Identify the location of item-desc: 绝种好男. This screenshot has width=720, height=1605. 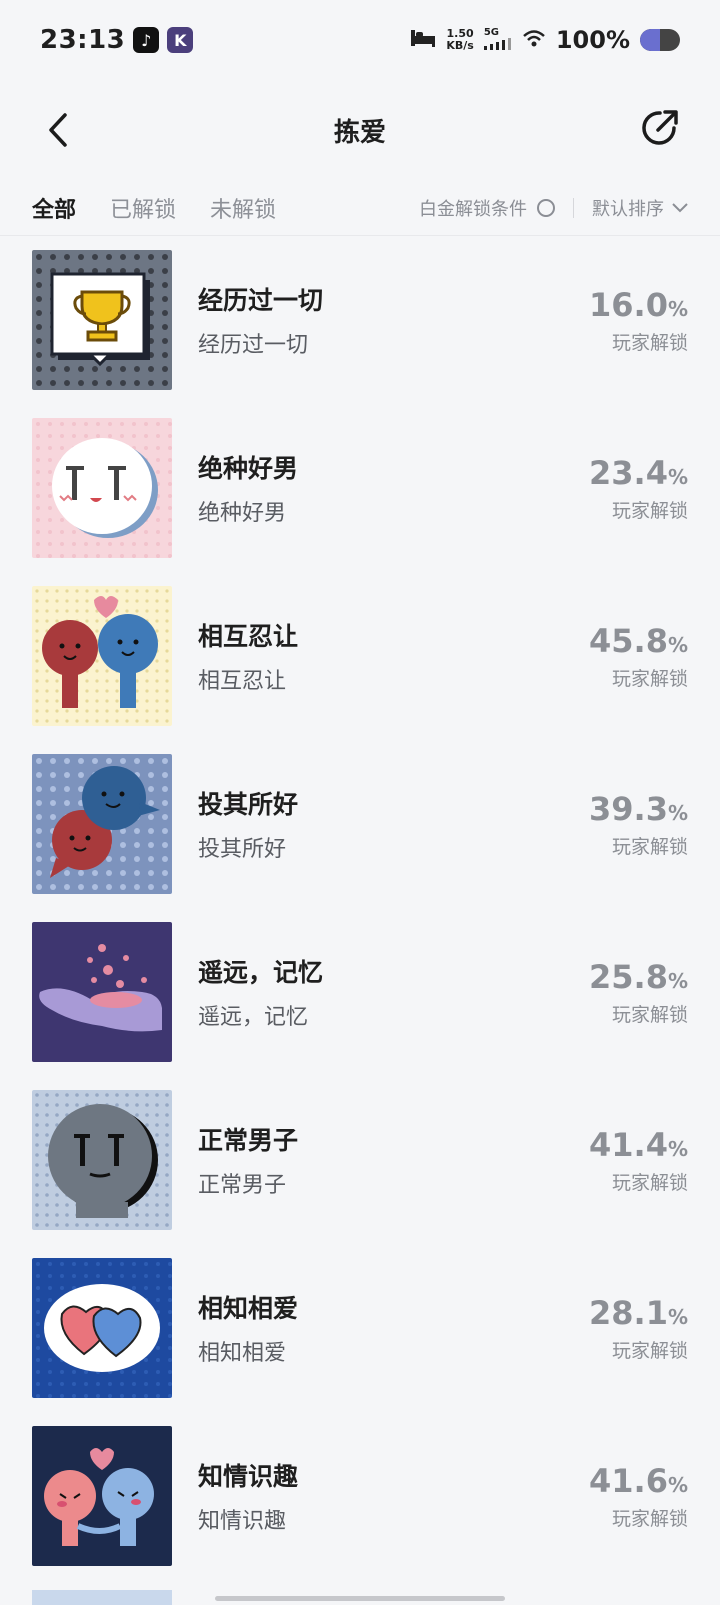
(242, 513).